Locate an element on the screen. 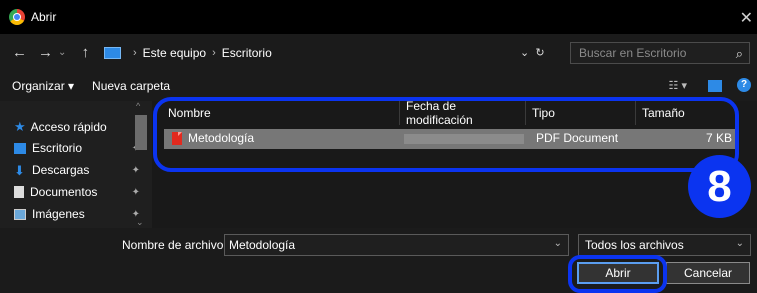 The image size is (757, 293). window-title: Abrir is located at coordinates (44, 17).